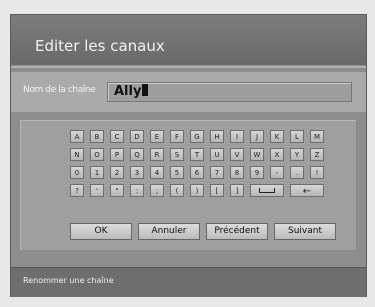 This screenshot has height=307, width=375. What do you see at coordinates (297, 172) in the screenshot?
I see `key-2-11: .` at bounding box center [297, 172].